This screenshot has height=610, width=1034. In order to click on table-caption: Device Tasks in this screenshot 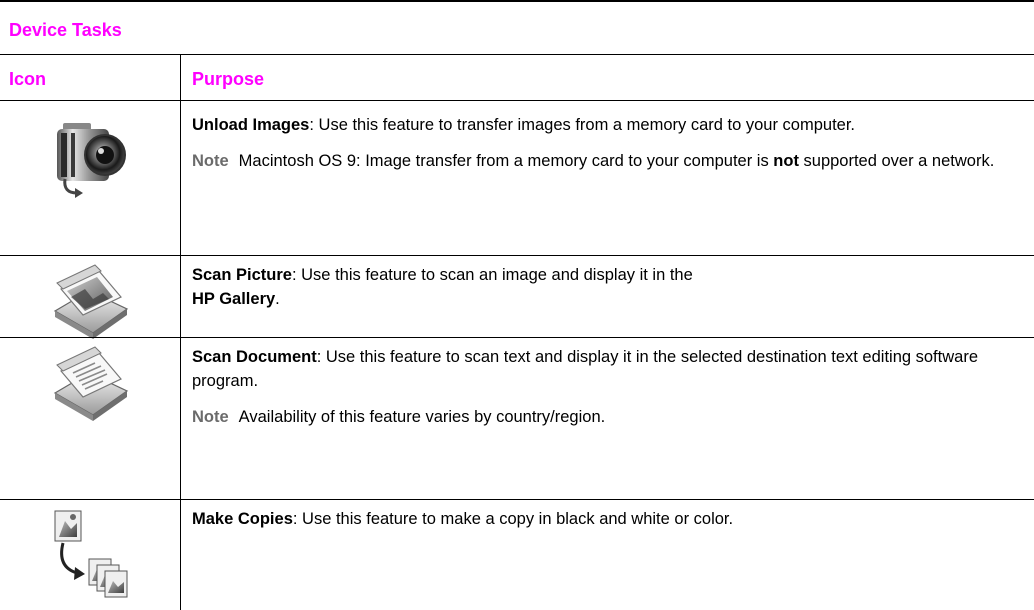, I will do `click(65, 30)`.